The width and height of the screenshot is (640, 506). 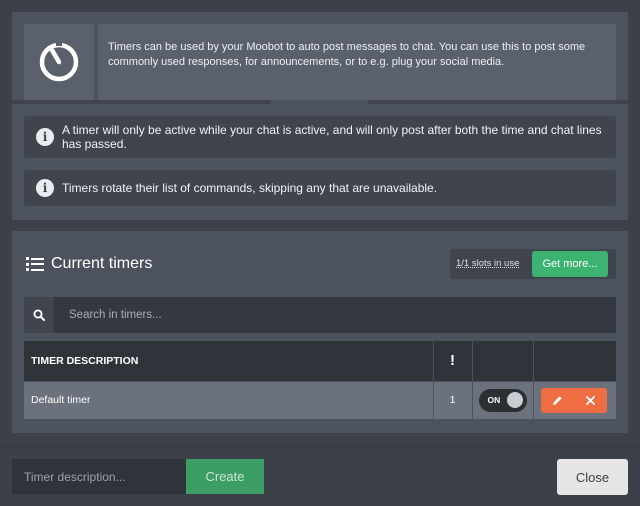 I want to click on actions-cell, so click(x=574, y=399).